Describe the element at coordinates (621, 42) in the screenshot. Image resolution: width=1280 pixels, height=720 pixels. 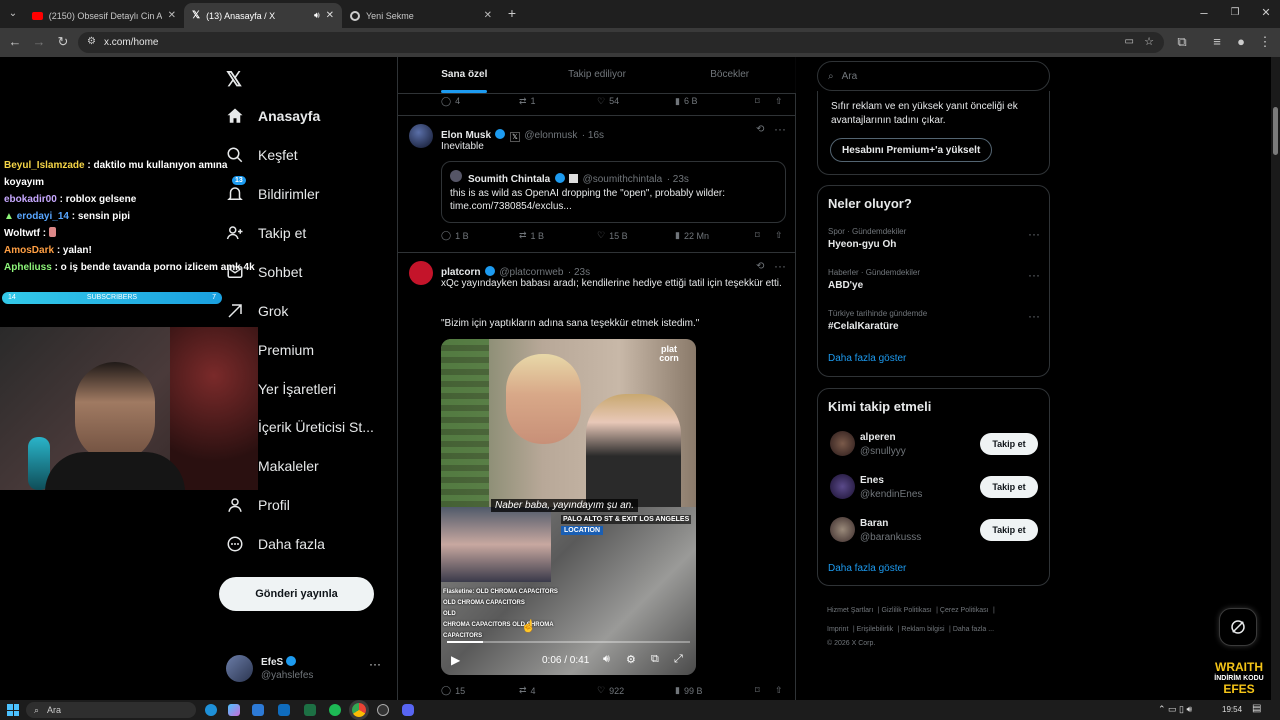
I see `address-bar: ⚙ x.com/home ▭ ☆` at that location.